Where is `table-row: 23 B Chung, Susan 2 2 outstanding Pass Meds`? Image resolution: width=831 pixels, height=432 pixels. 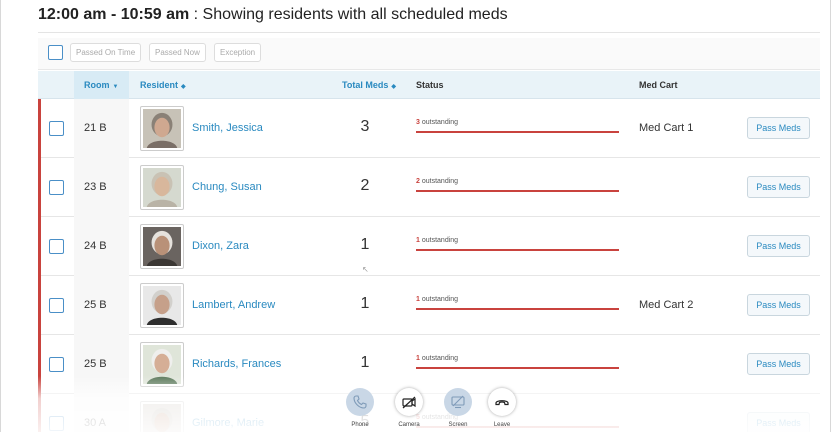
table-row: 23 B Chung, Susan 2 2 outstanding Pass Meds is located at coordinates (429, 187).